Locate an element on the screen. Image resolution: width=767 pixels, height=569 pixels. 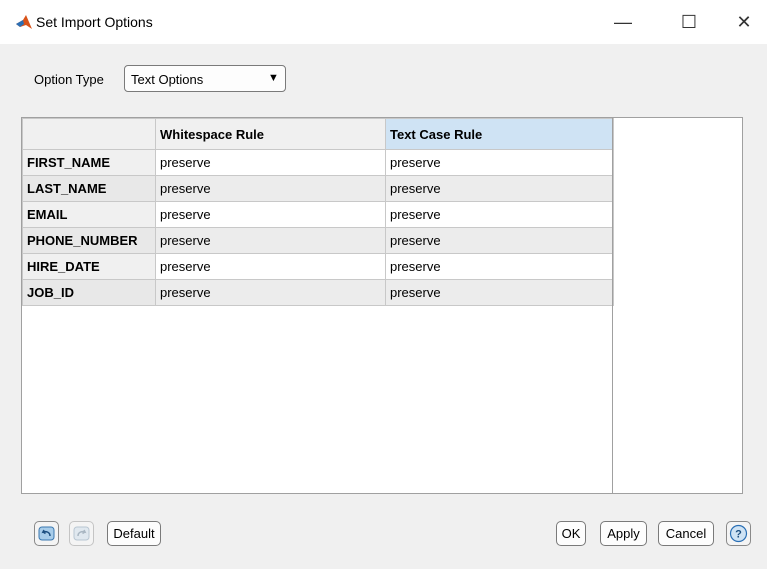
help-button: ? is located at coordinates (738, 533).